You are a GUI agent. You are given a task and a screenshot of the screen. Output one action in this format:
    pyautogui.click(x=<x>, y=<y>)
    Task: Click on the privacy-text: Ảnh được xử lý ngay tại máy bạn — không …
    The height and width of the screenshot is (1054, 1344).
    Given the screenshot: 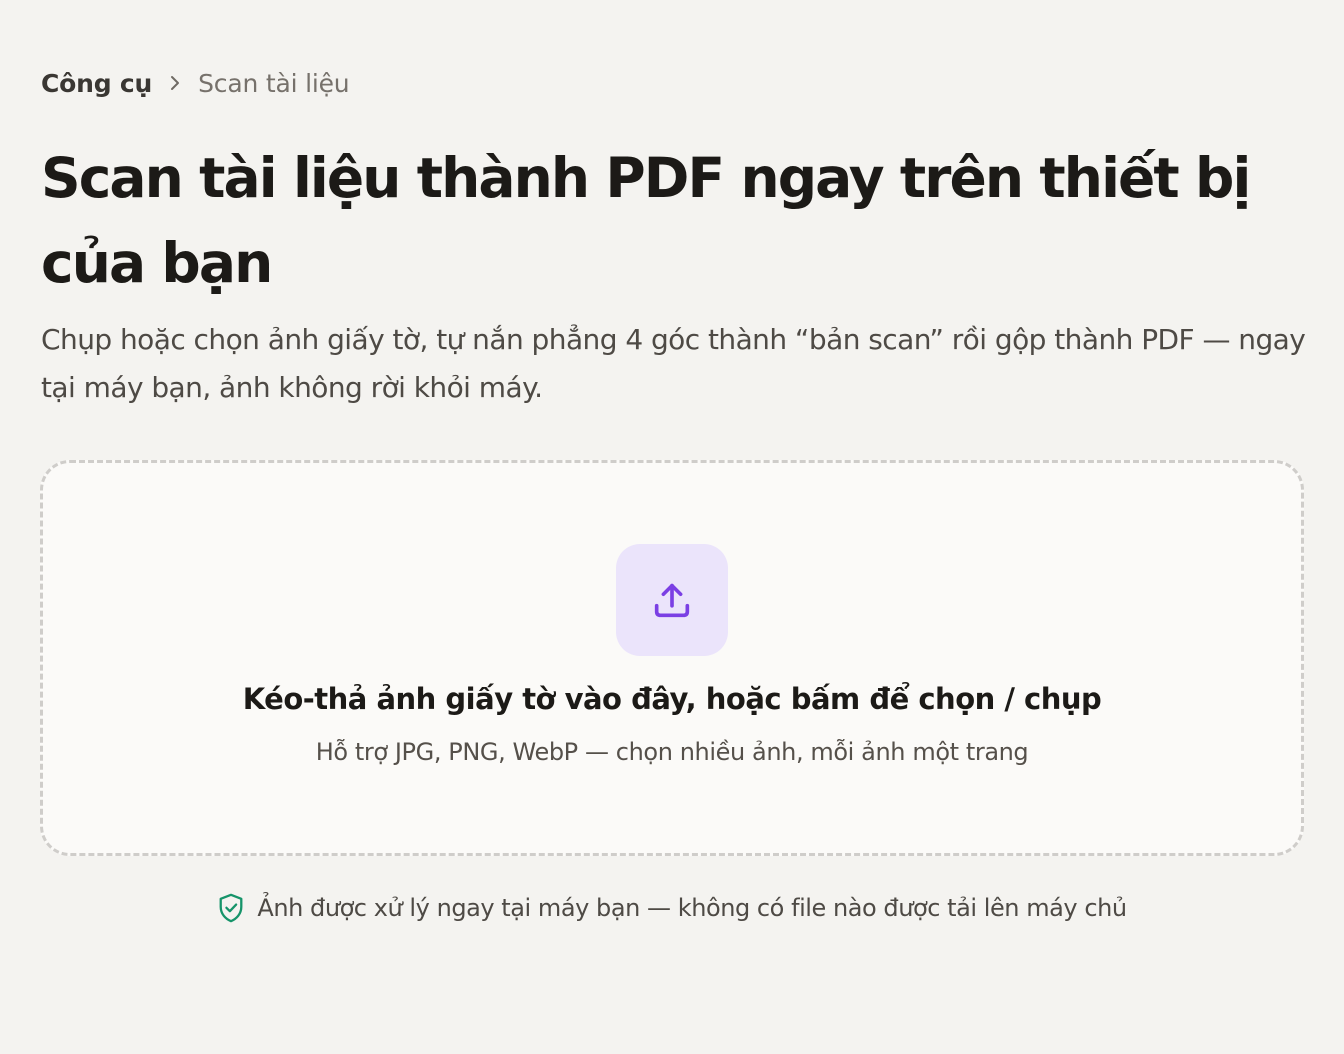 What is the action you would take?
    pyautogui.click(x=692, y=908)
    